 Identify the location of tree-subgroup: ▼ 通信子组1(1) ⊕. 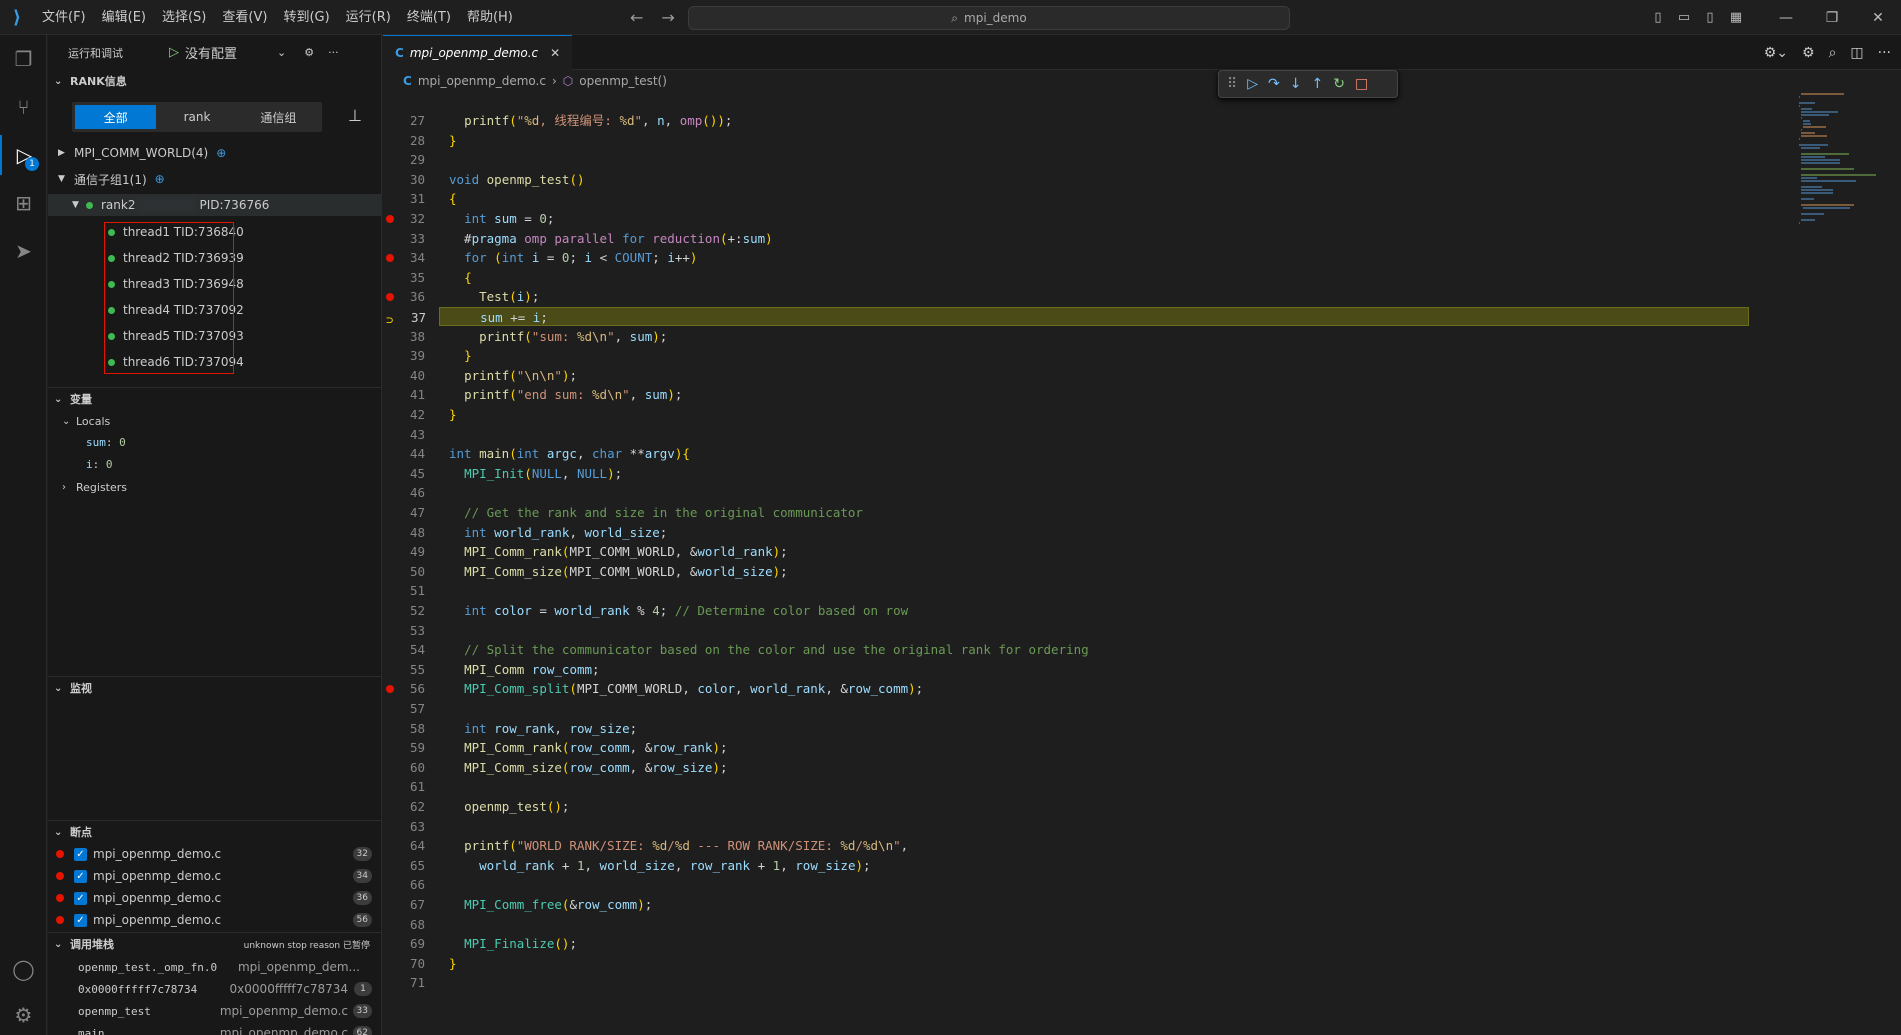
(214, 179).